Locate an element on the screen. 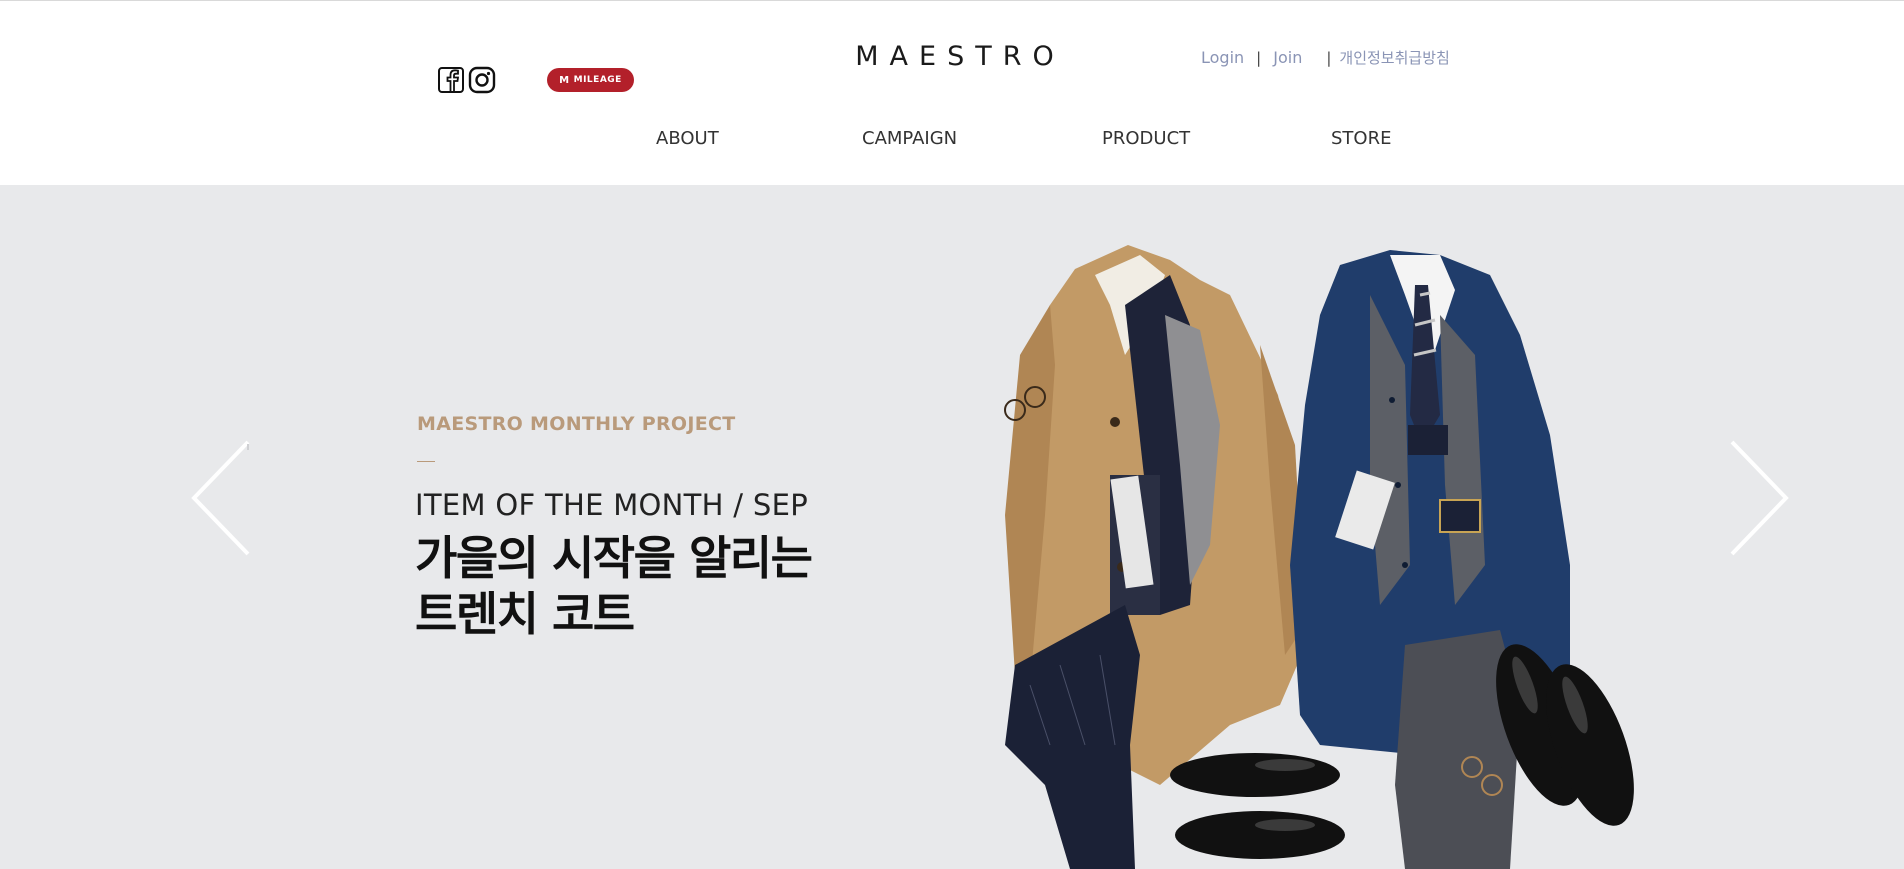  site-logo: MAESTRO is located at coordinates (960, 56).